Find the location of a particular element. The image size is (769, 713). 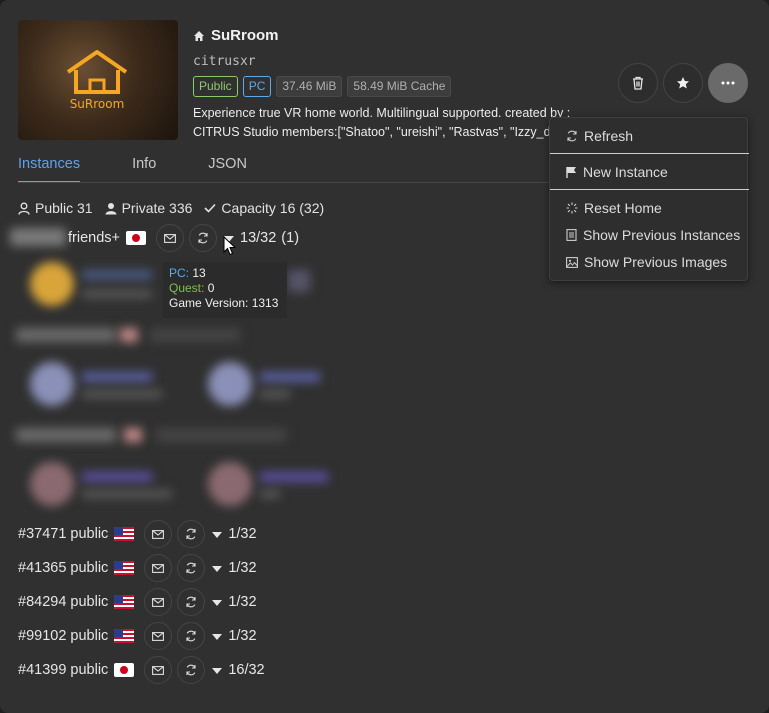

stat-private: Private 336 is located at coordinates (148, 208).